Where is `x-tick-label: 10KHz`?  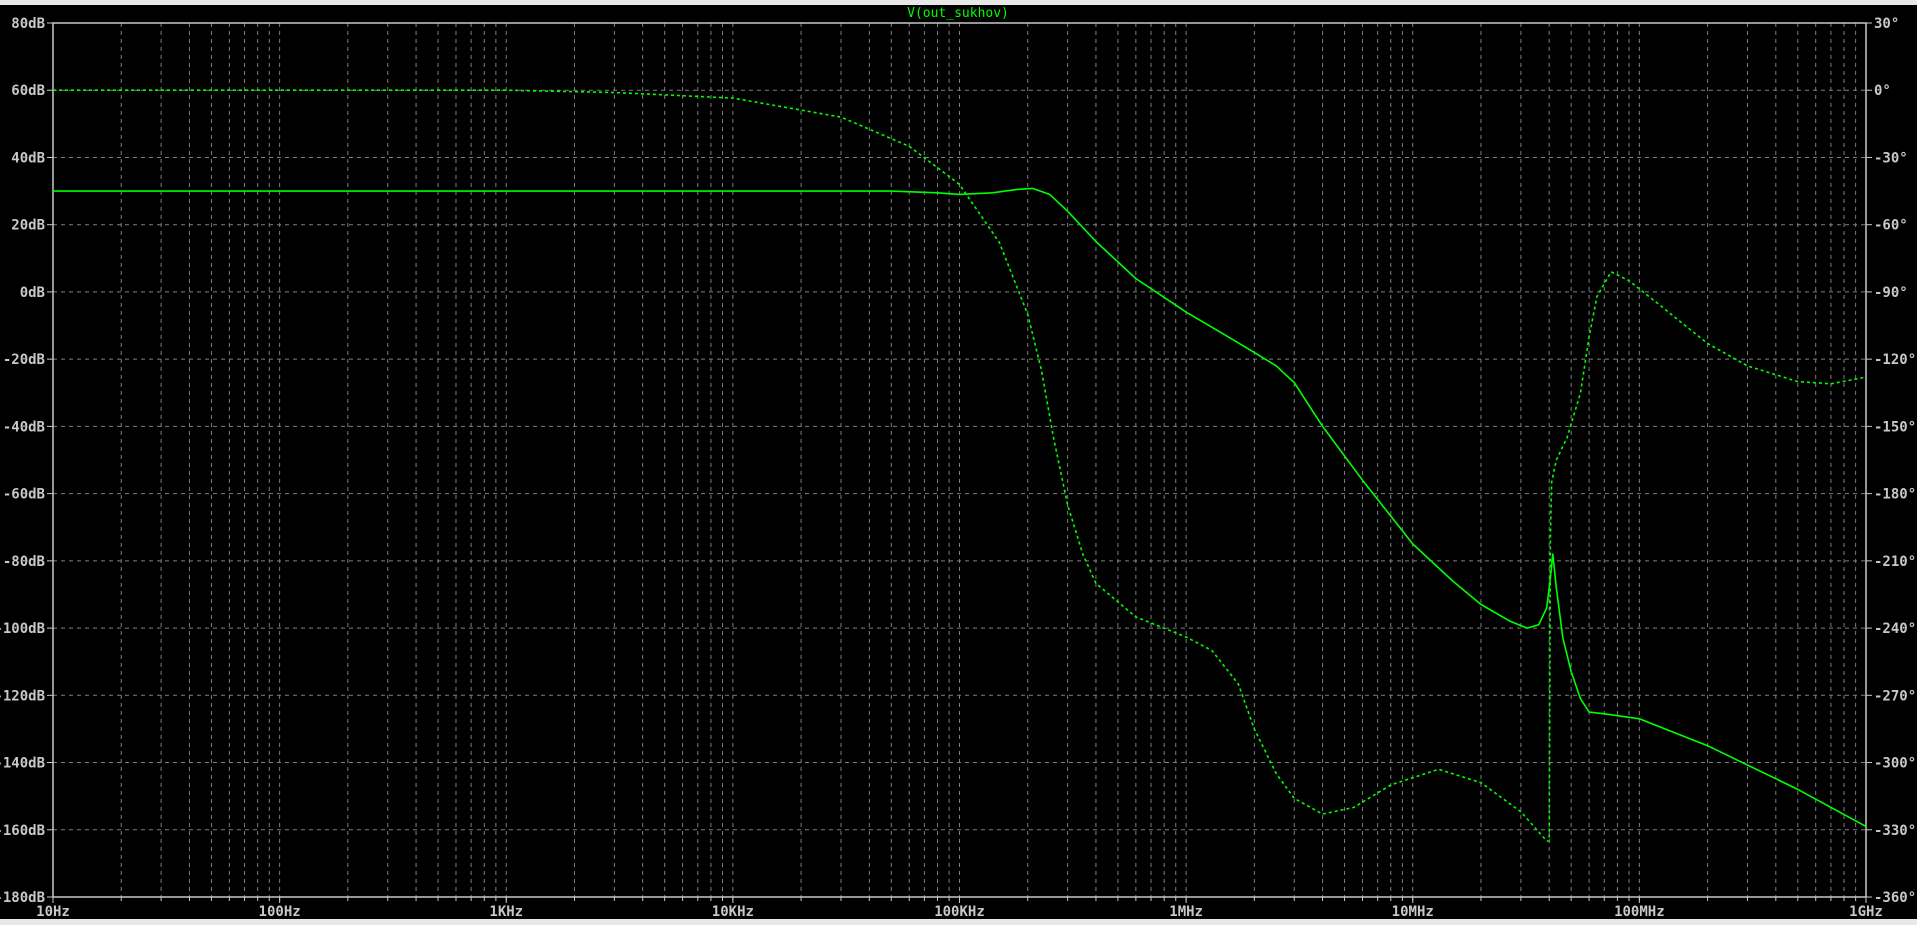
x-tick-label: 10KHz is located at coordinates (733, 912).